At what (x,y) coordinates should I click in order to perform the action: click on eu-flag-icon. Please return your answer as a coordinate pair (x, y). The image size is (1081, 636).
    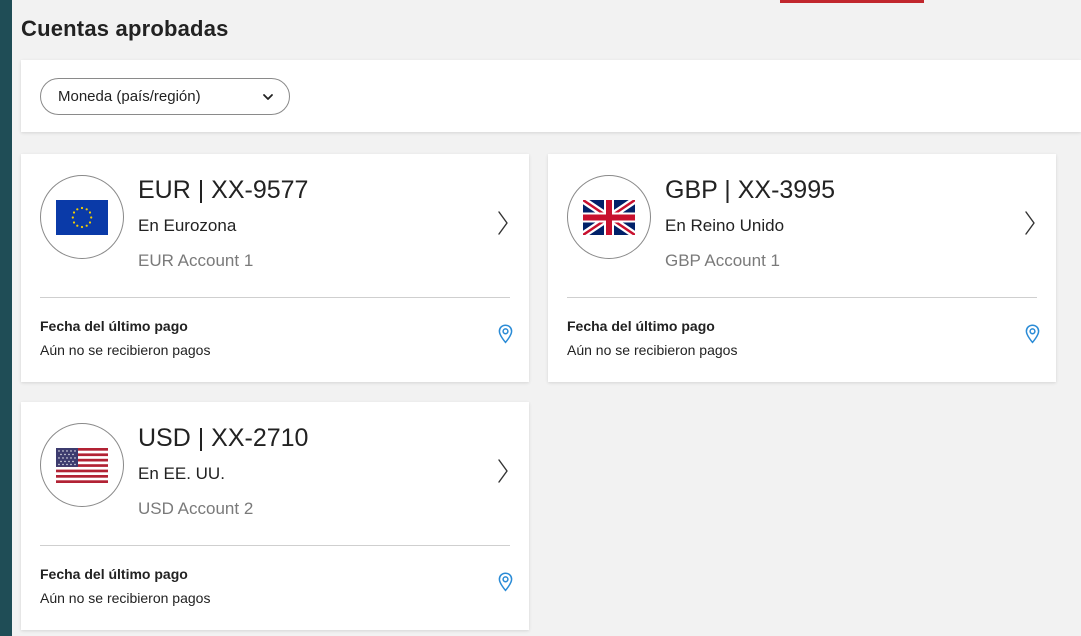
    Looking at the image, I should click on (82, 217).